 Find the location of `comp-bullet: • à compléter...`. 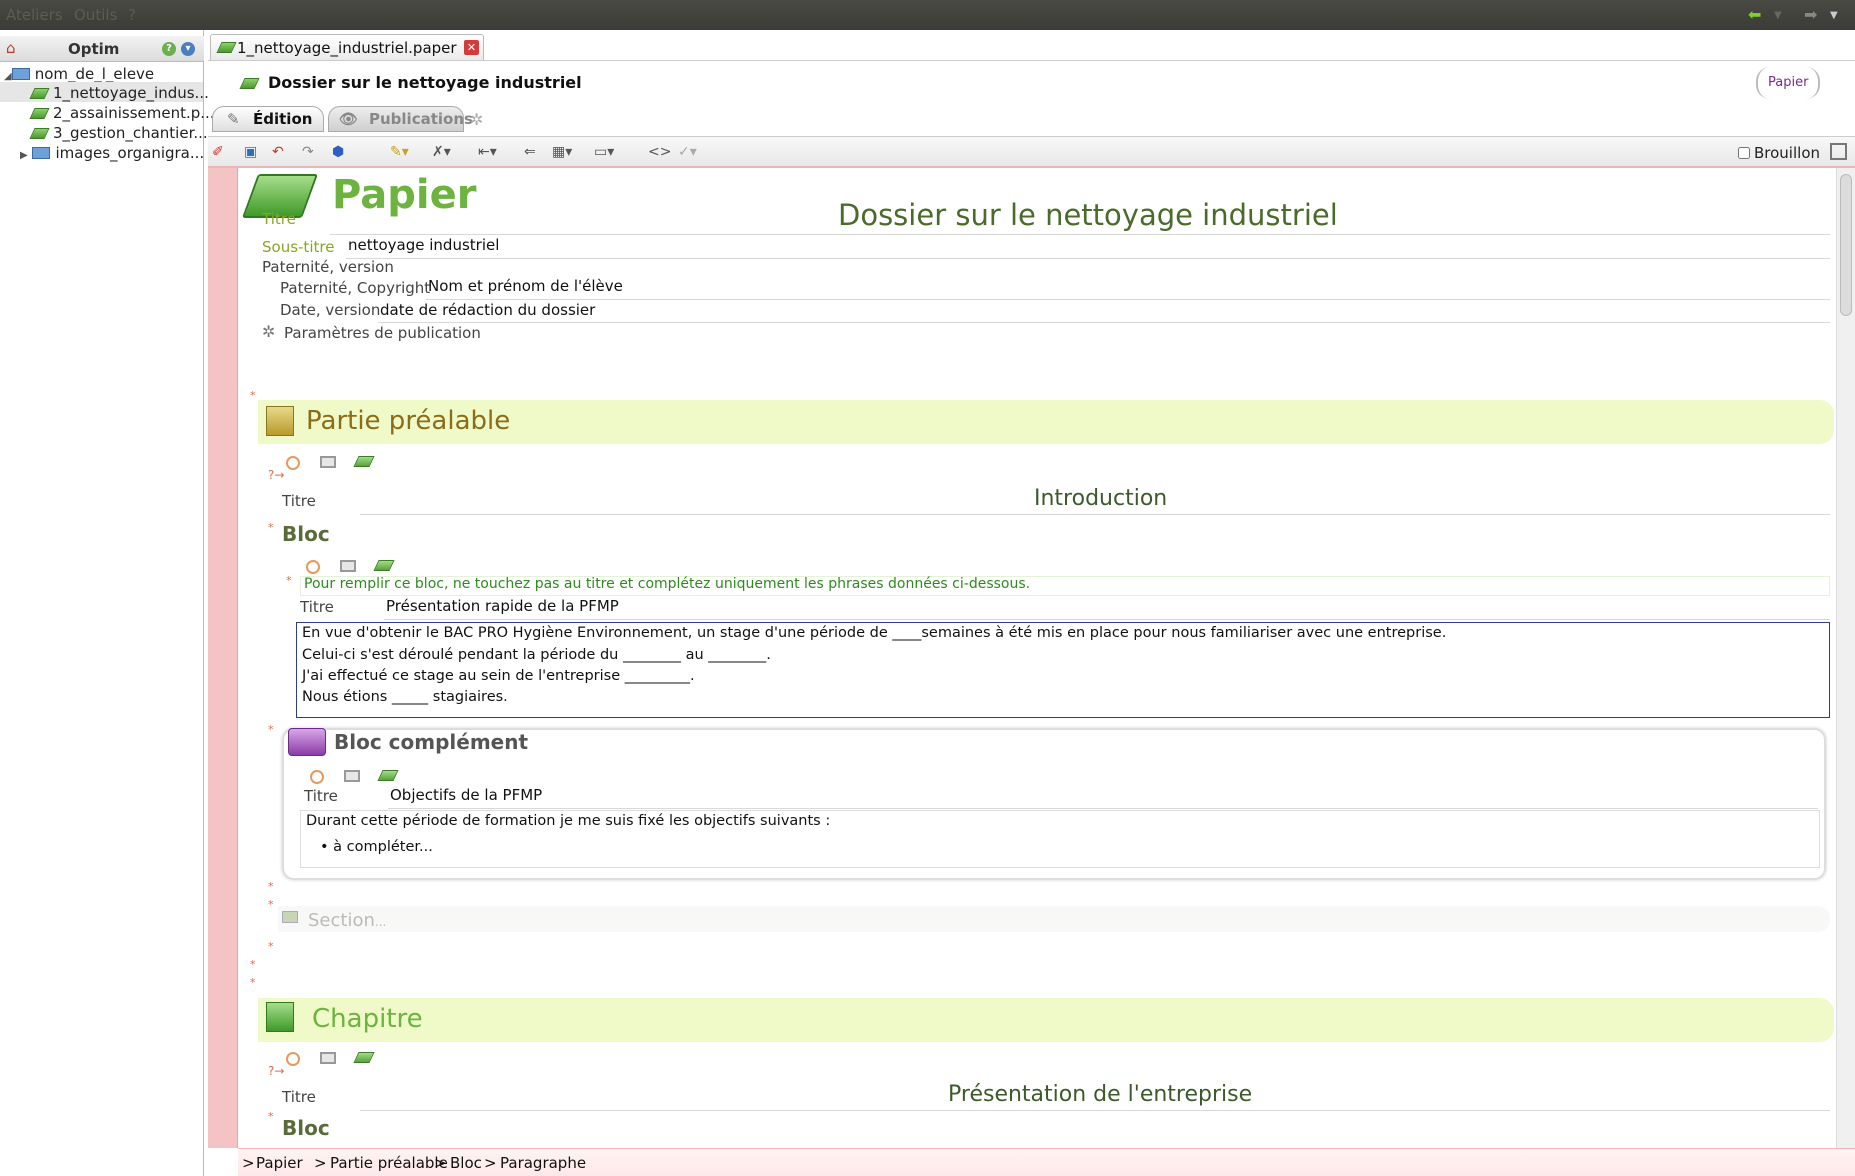

comp-bullet: • à compléter... is located at coordinates (376, 847).